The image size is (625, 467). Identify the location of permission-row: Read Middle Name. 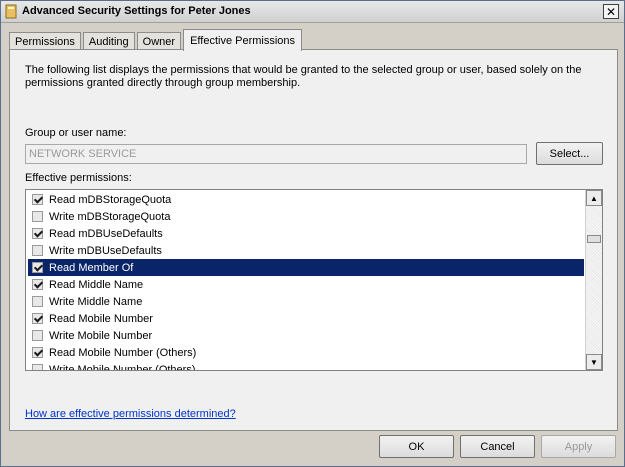
(306, 284).